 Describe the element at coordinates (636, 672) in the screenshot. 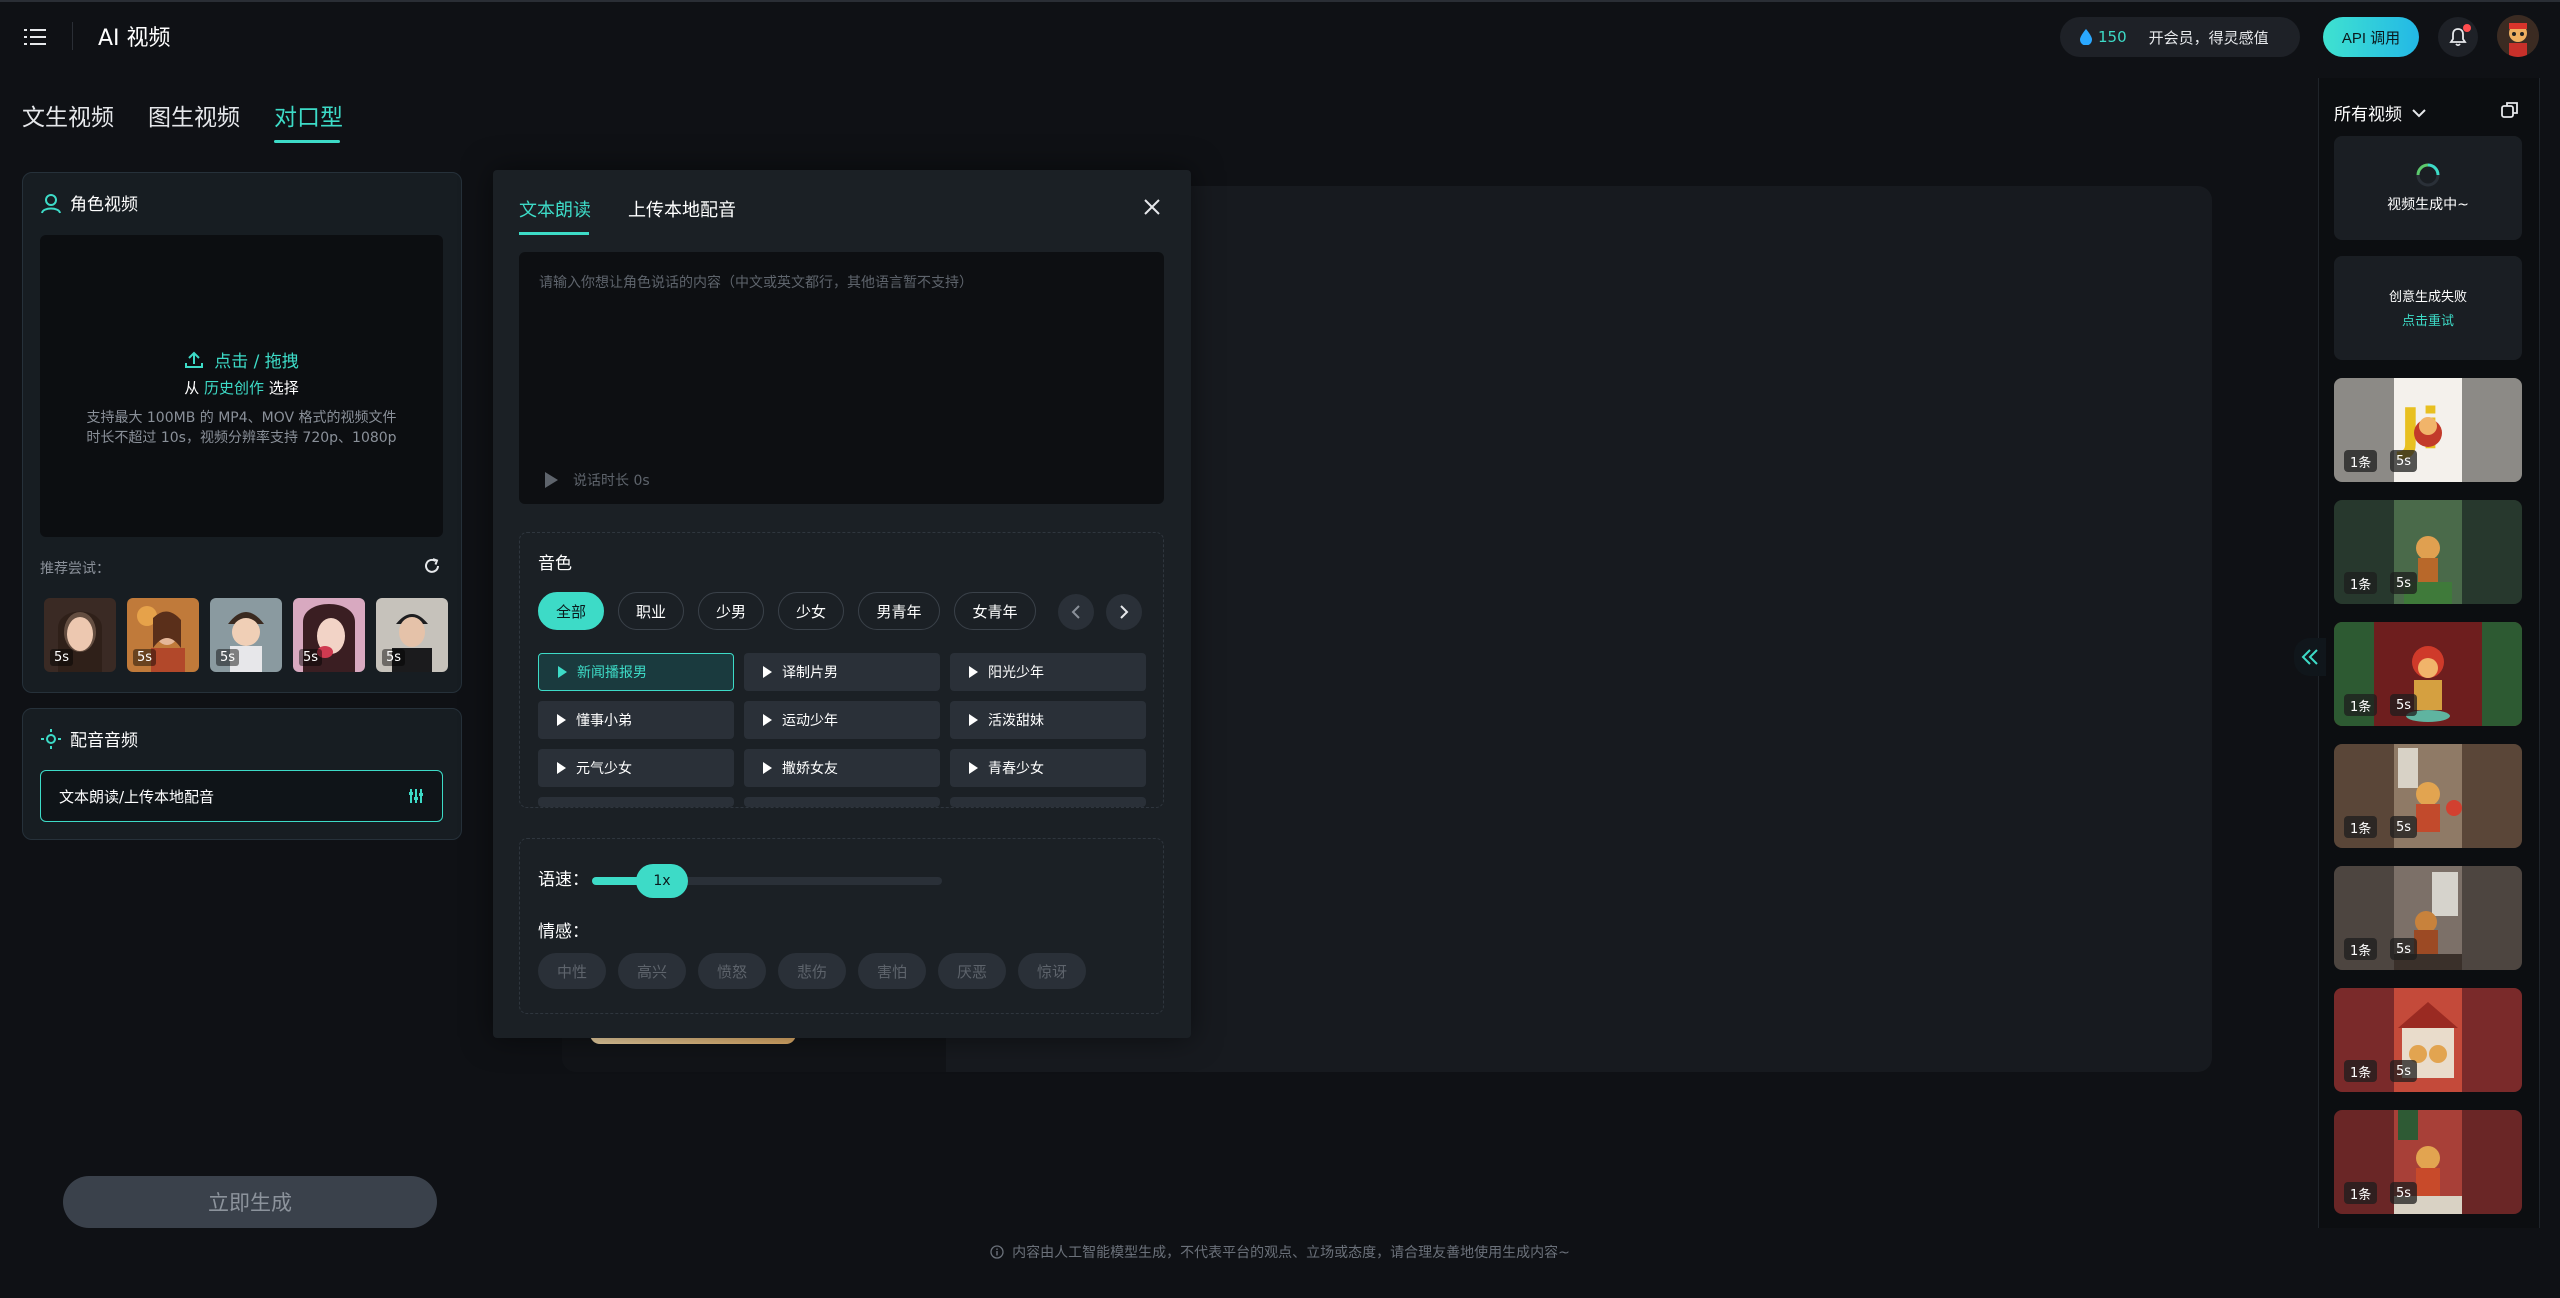

I see `voice-option: 新闻播报男` at that location.